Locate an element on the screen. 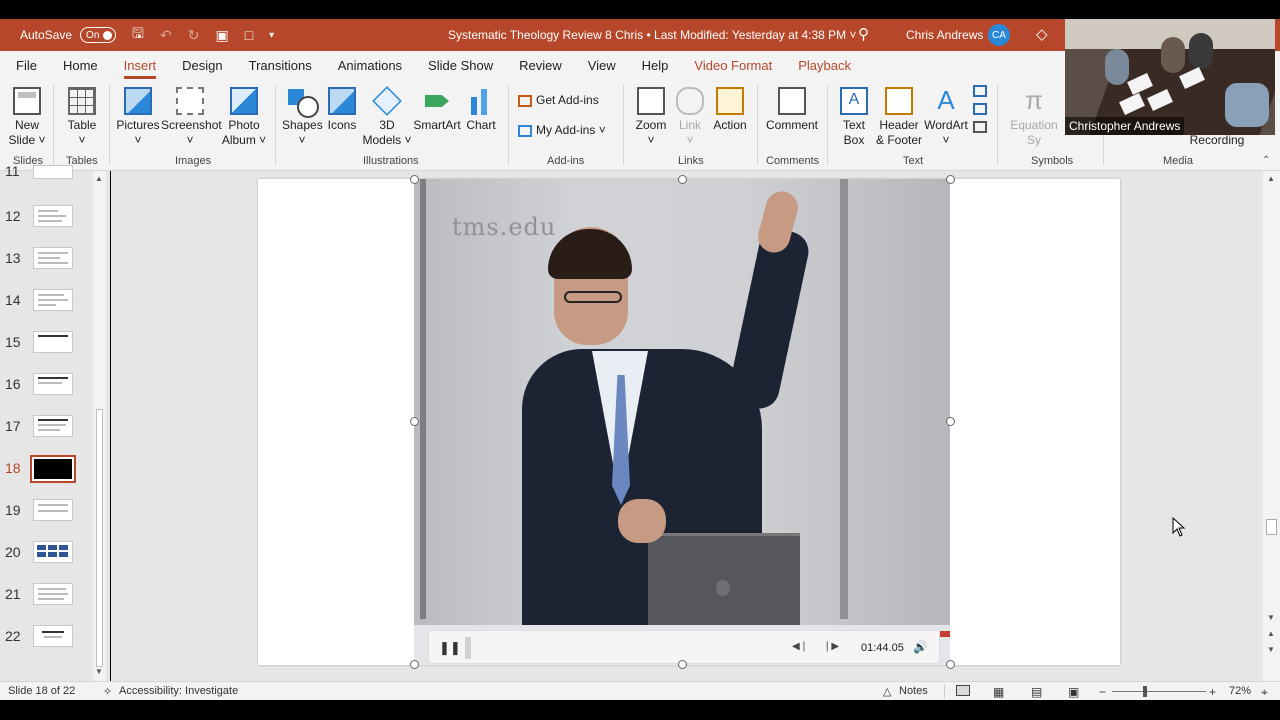  photo-album-button: Photo Album ˅ is located at coordinates (244, 117).